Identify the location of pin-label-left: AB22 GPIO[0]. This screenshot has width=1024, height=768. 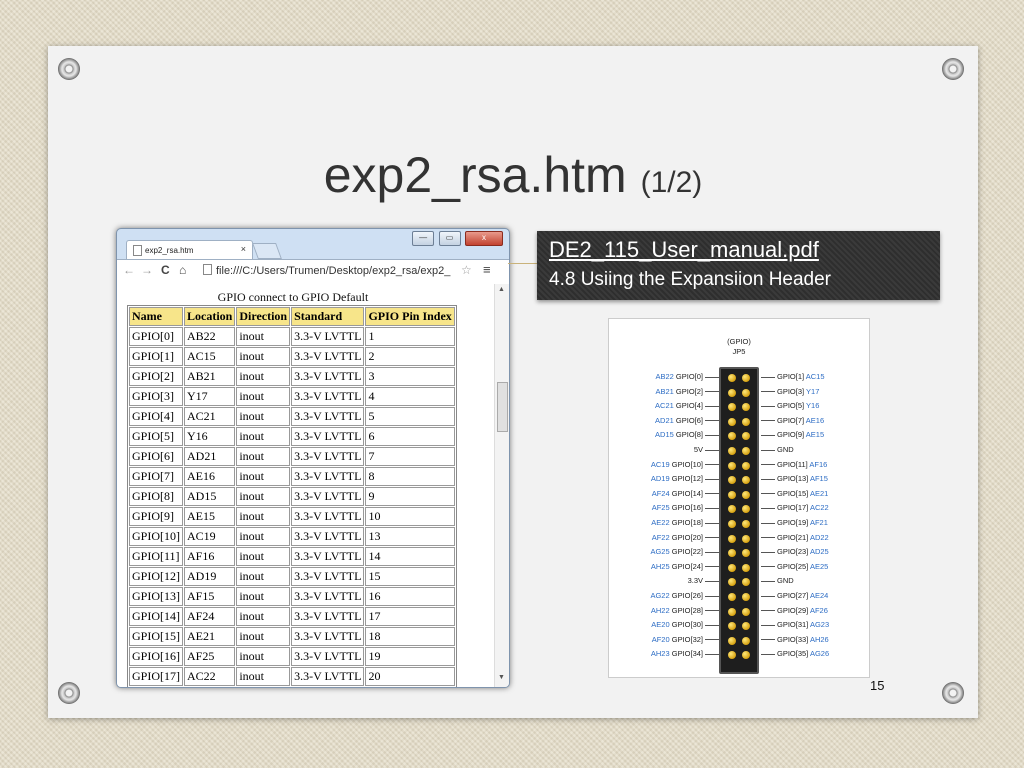
(688, 377).